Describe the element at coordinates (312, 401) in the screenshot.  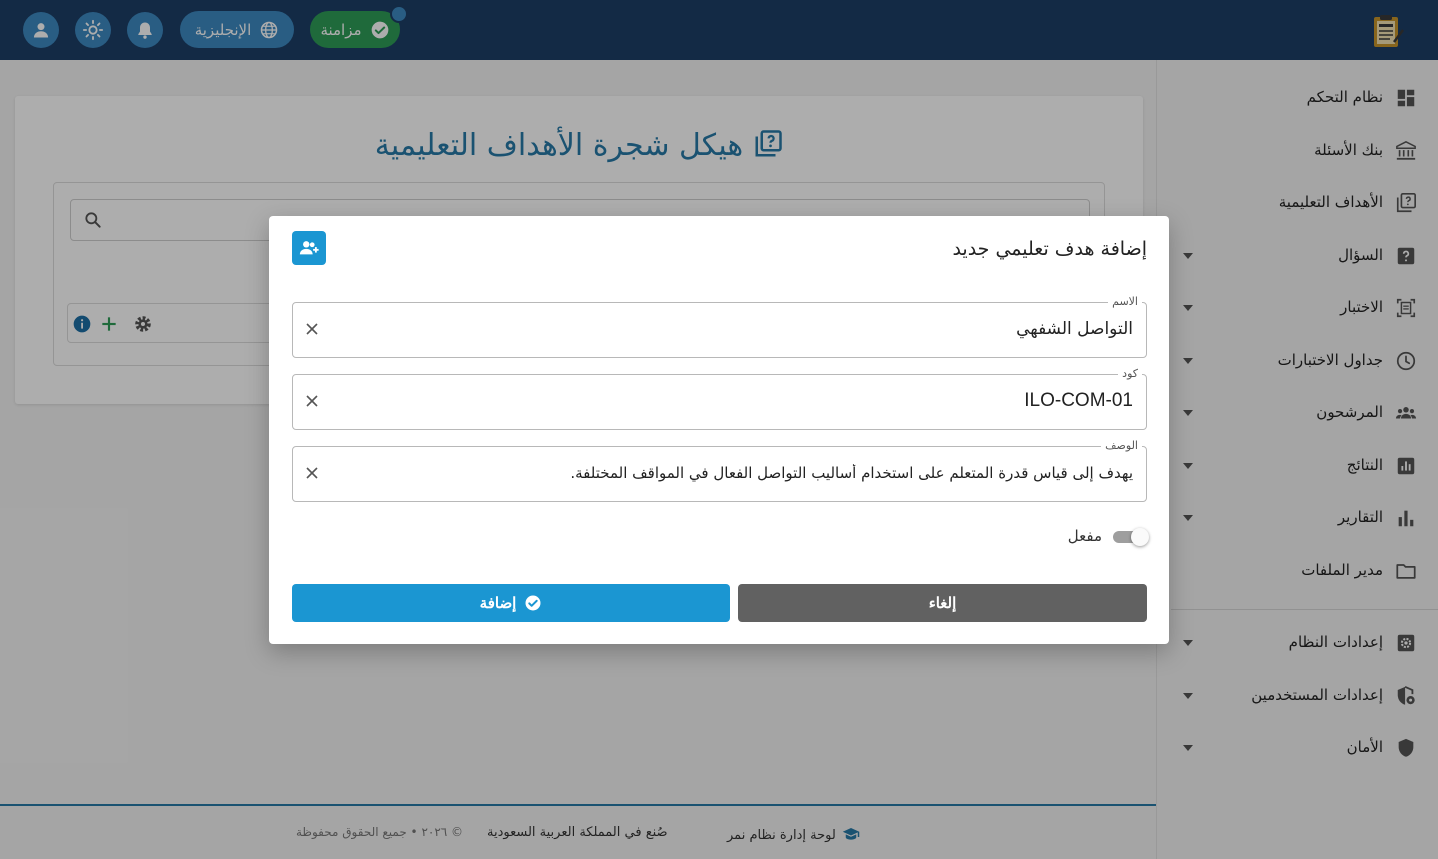
I see `clear-code-icon` at that location.